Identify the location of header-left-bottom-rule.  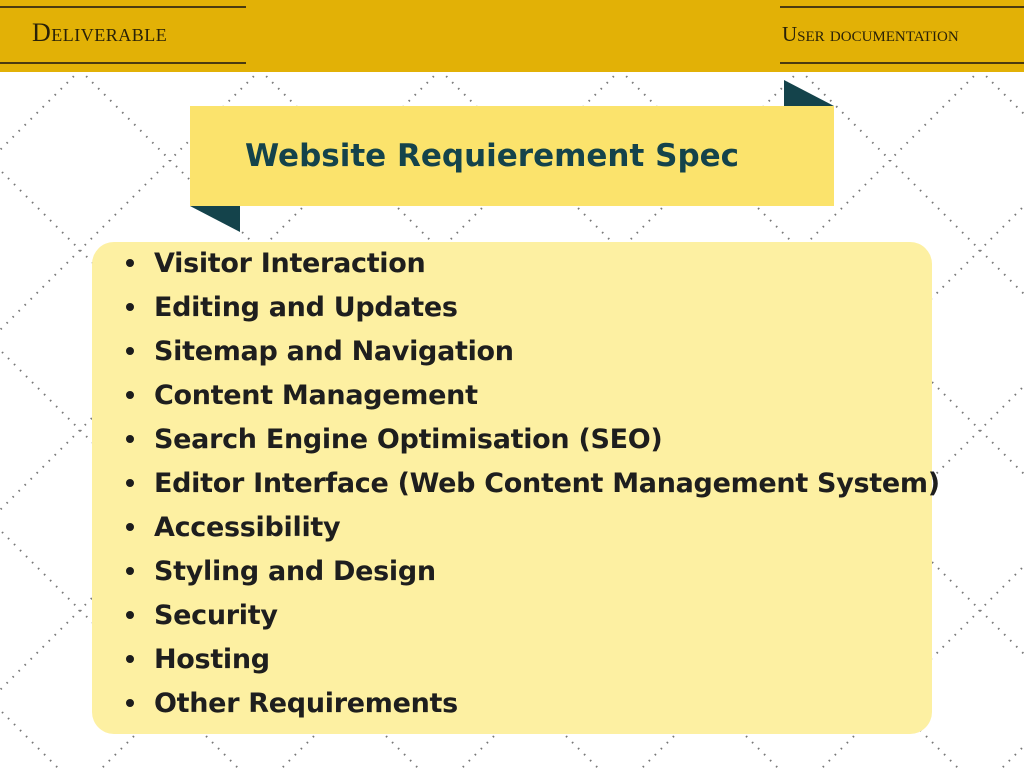
(123, 63).